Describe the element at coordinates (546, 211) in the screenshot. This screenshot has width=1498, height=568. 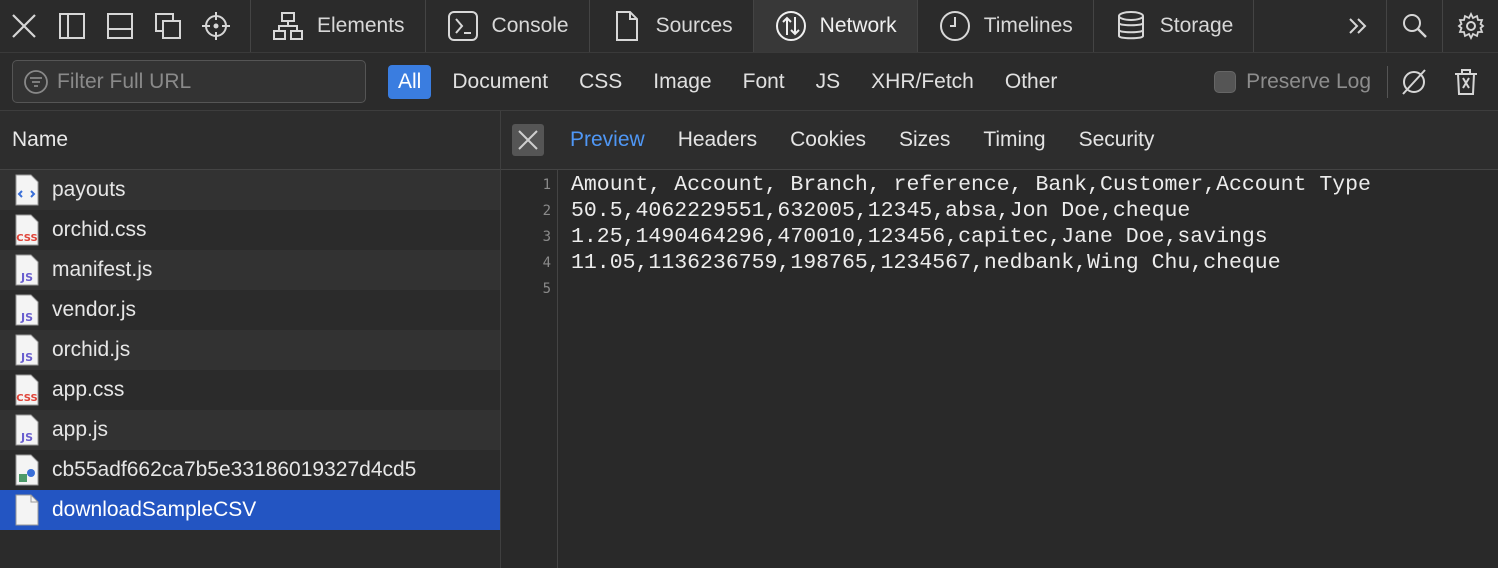
I see `line-number: 2` at that location.